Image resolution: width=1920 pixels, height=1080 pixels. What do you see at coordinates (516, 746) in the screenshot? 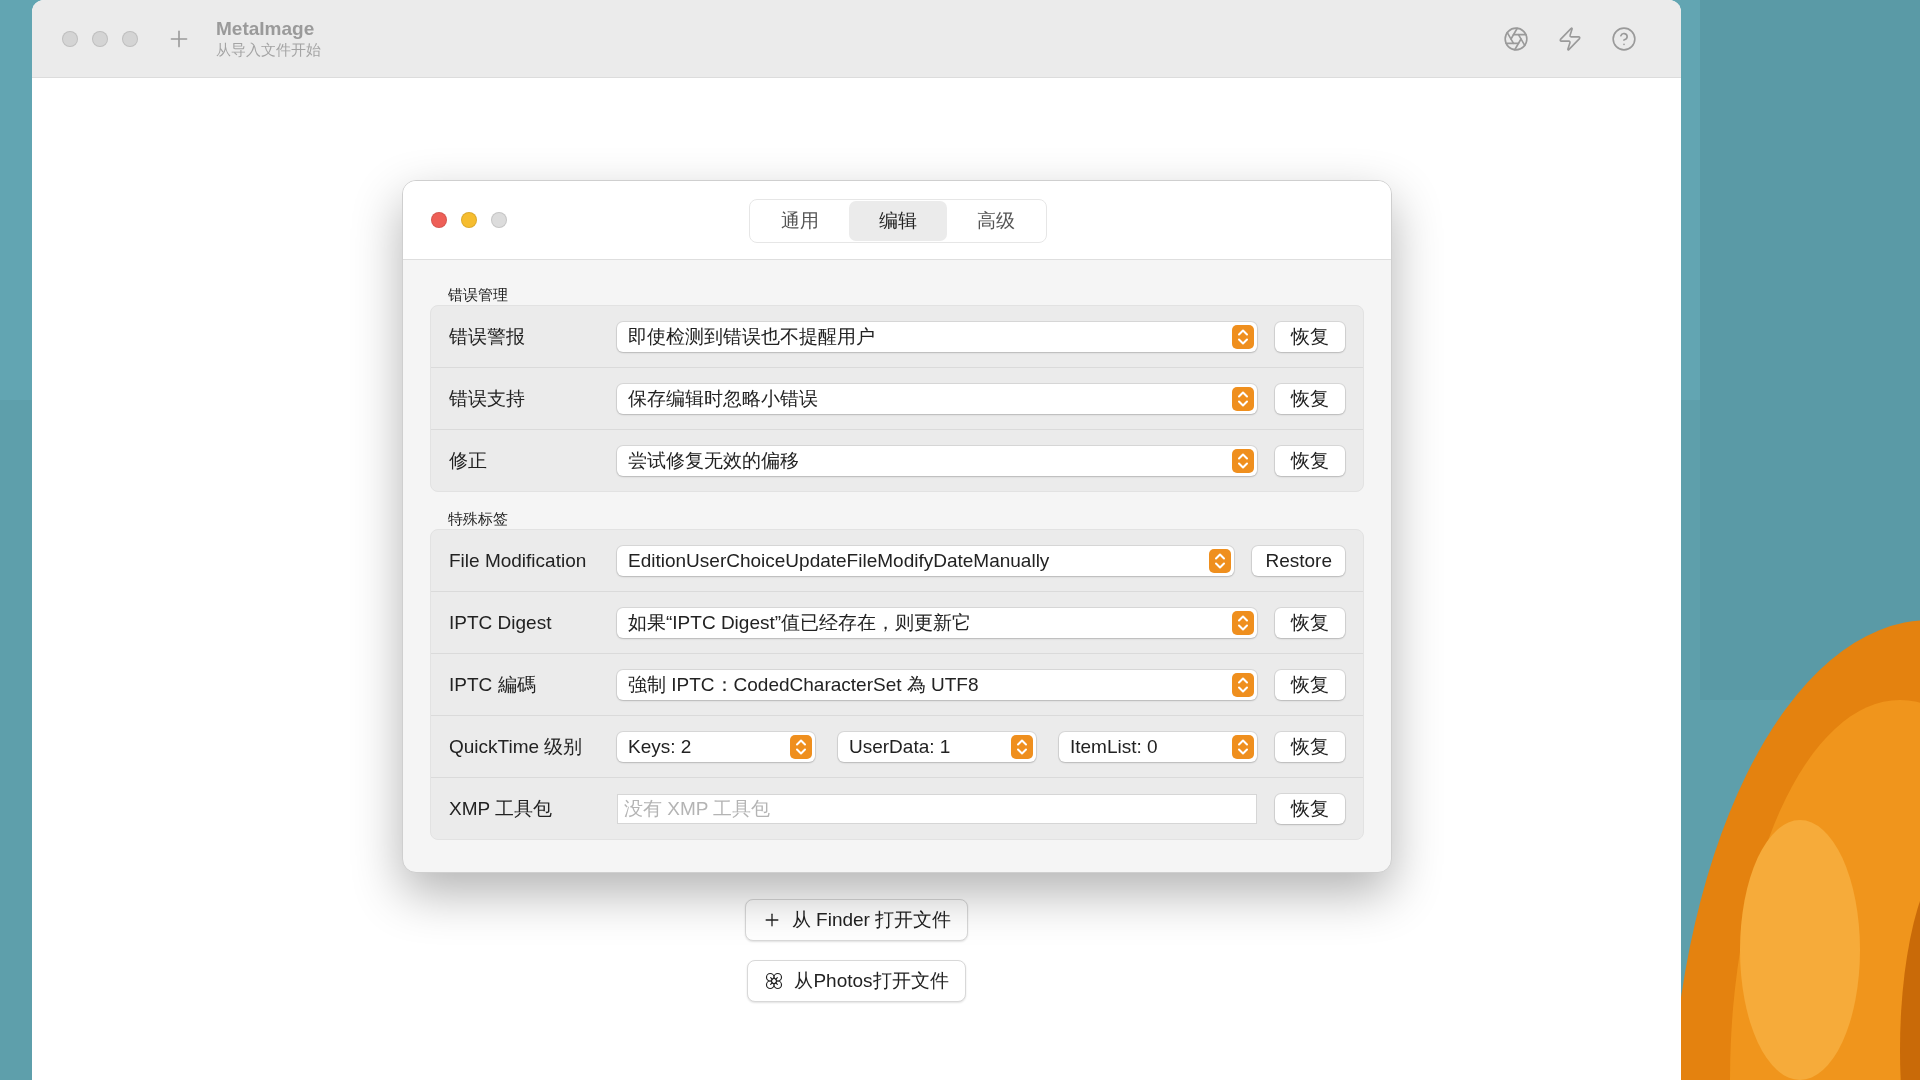
I see `setting-label: QuickTime 级别` at bounding box center [516, 746].